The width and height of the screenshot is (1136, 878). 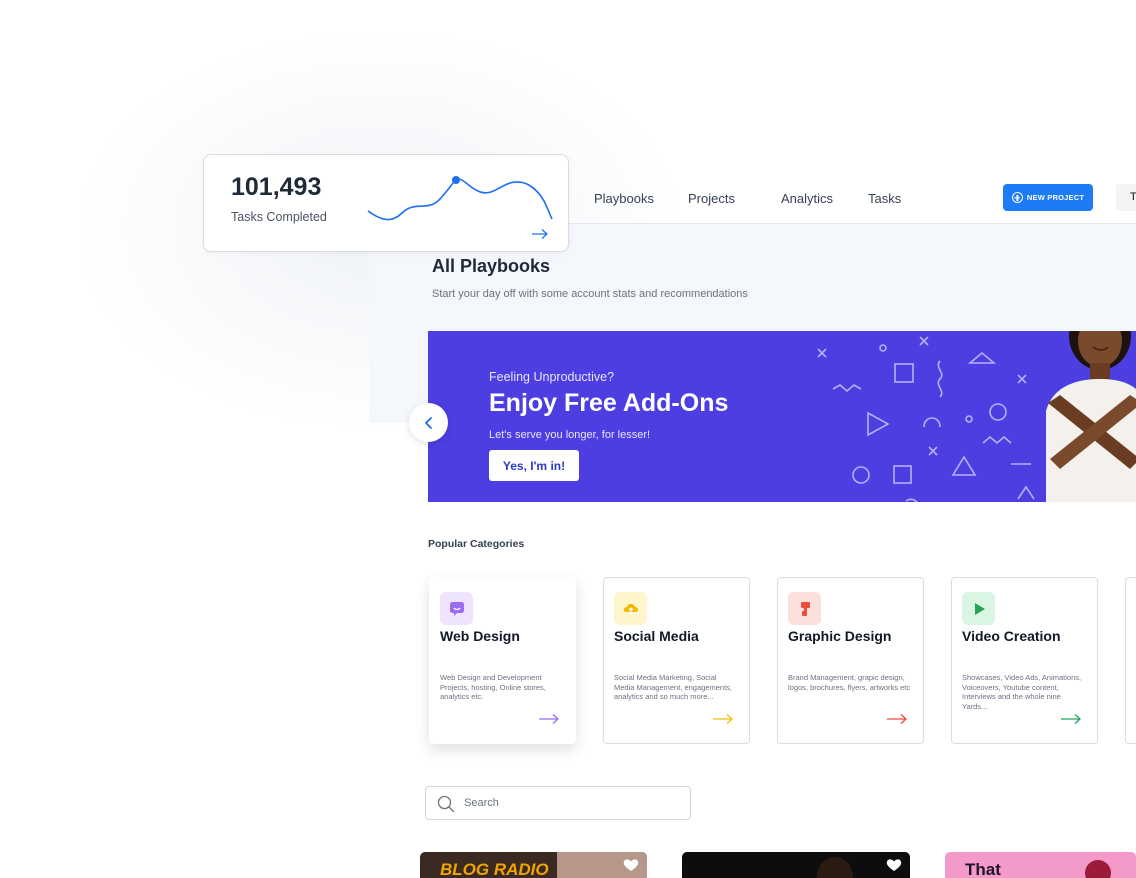 What do you see at coordinates (491, 266) in the screenshot?
I see `page-title: All Playbooks` at bounding box center [491, 266].